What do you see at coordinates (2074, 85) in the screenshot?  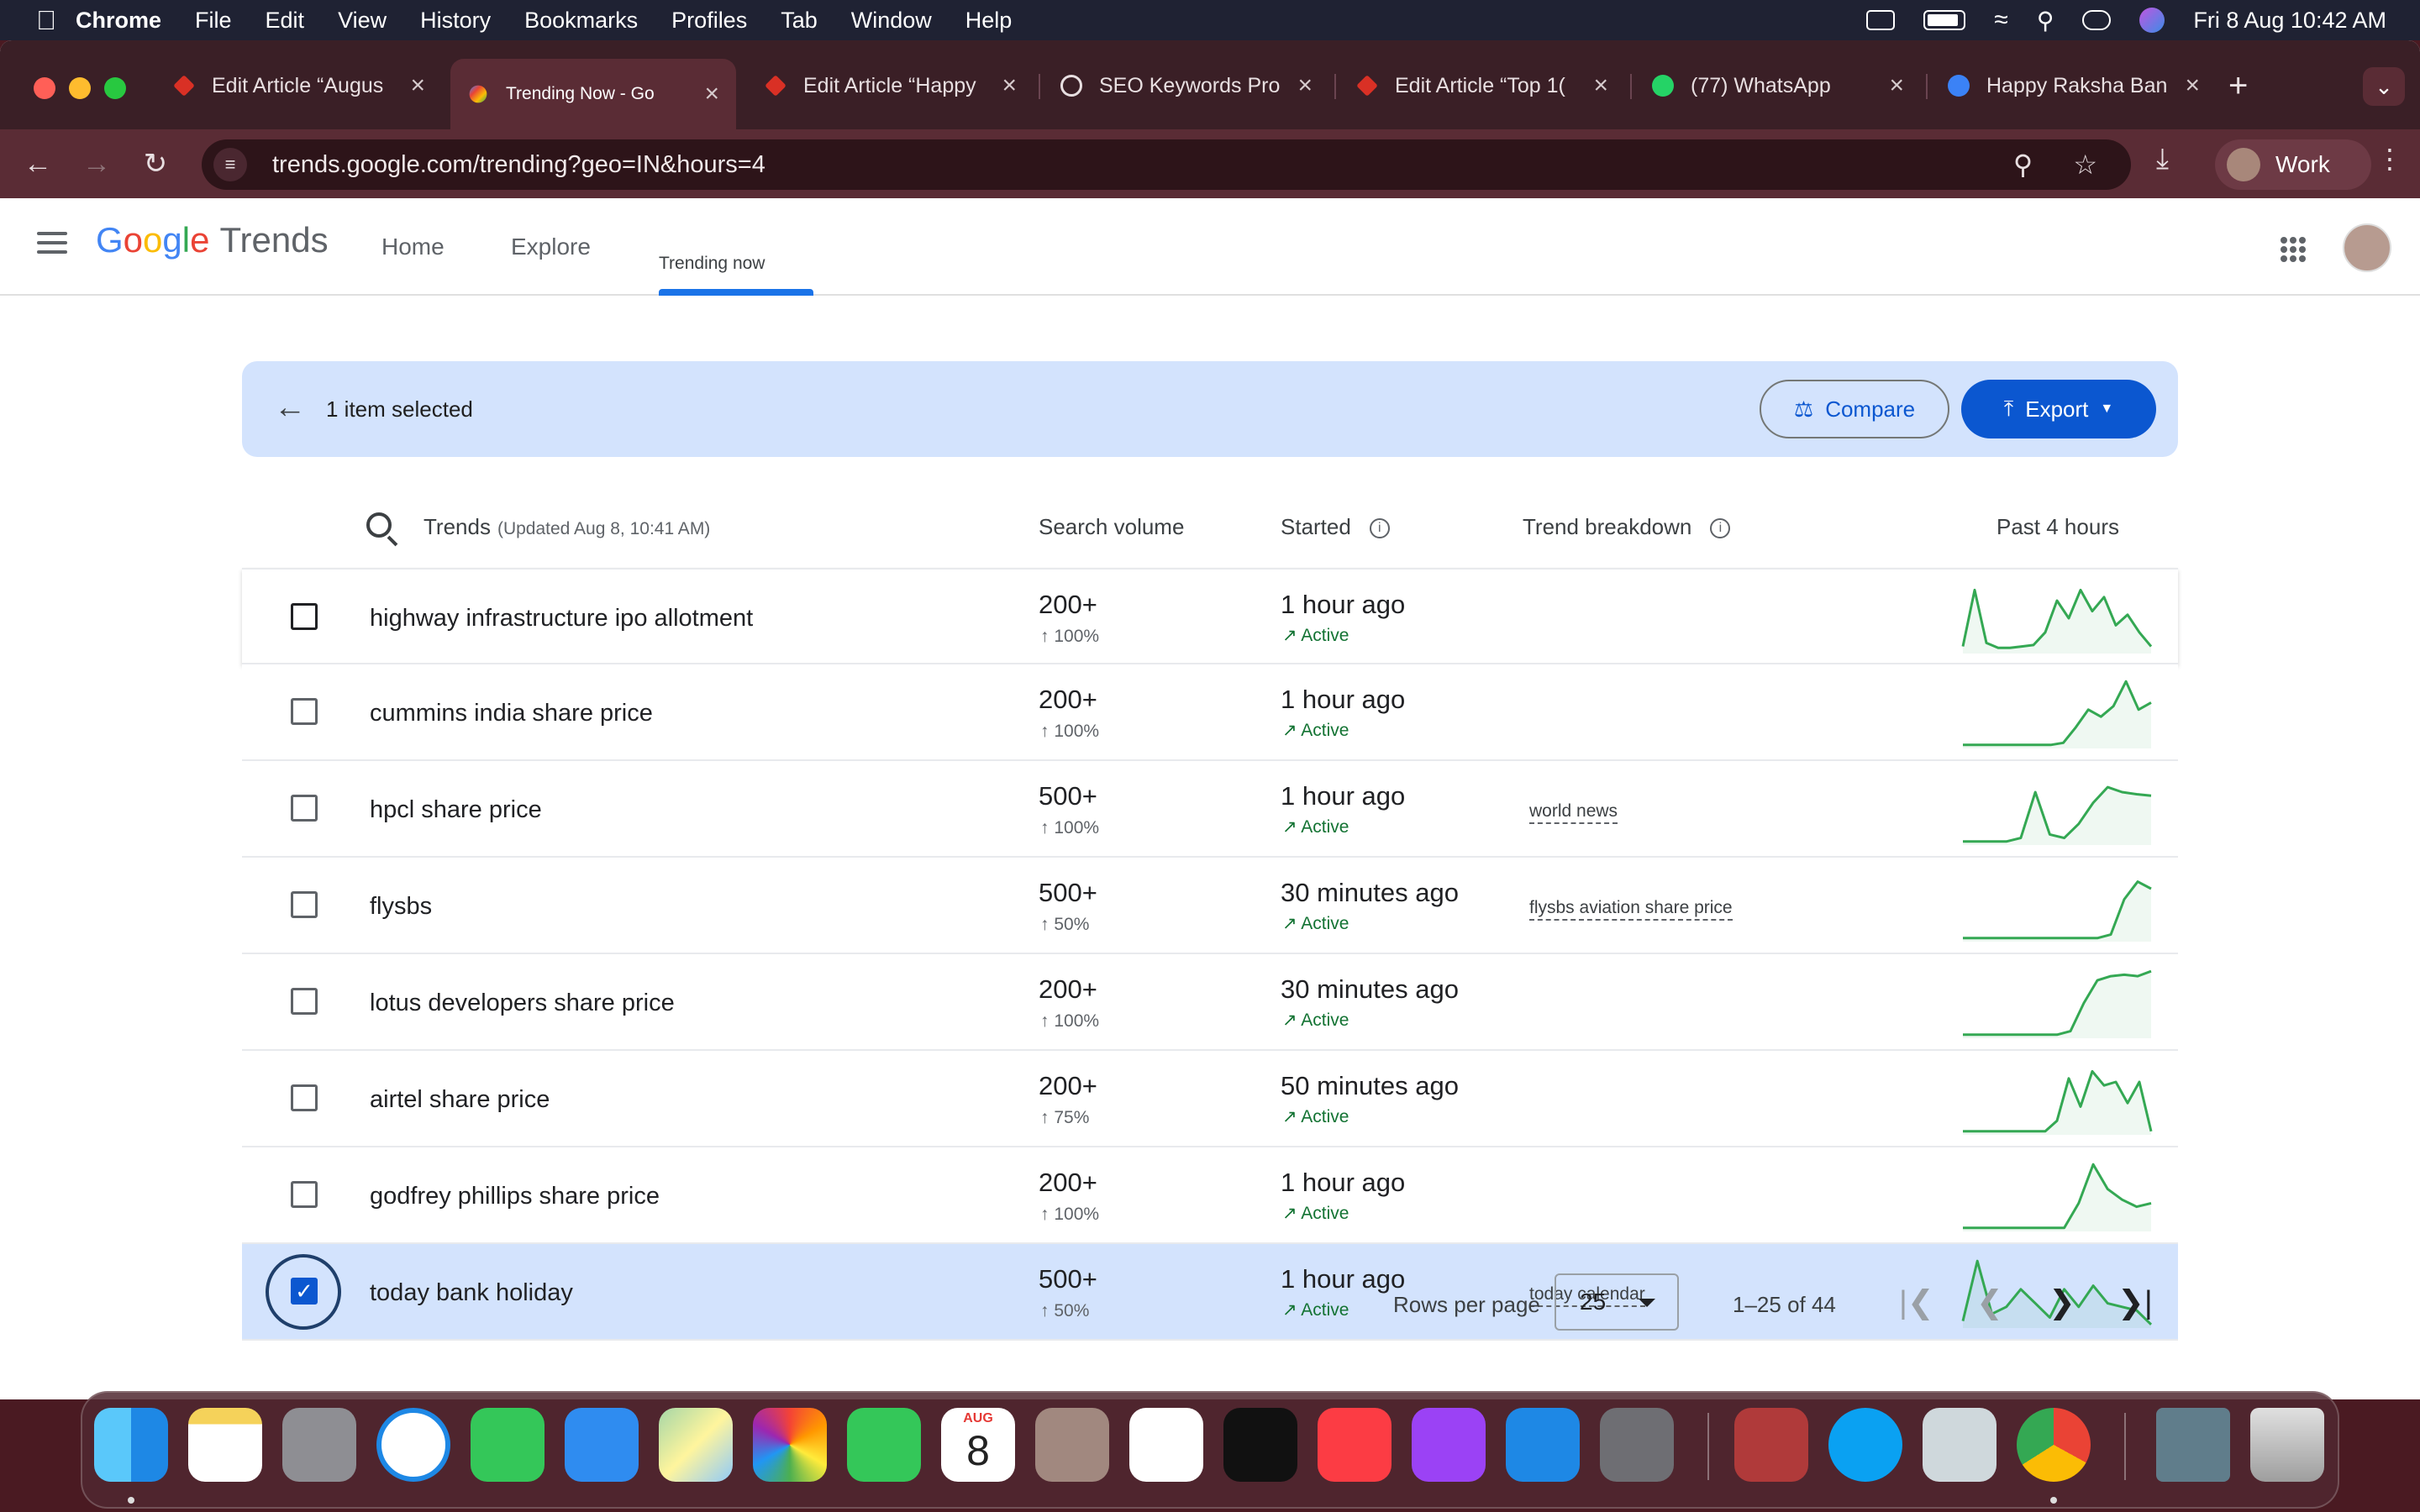 I see `tab-happy-raksha-bandhan: Happy Raksha Ban ×` at bounding box center [2074, 85].